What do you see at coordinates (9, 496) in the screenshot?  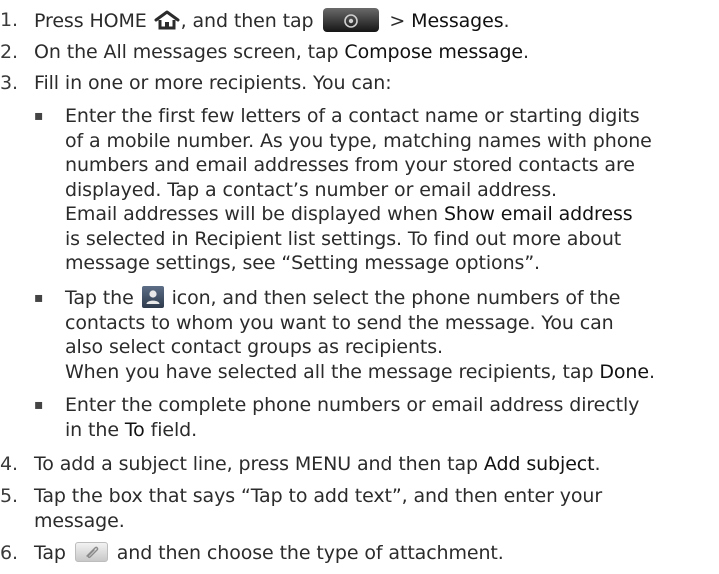 I see `step-number: 5.` at bounding box center [9, 496].